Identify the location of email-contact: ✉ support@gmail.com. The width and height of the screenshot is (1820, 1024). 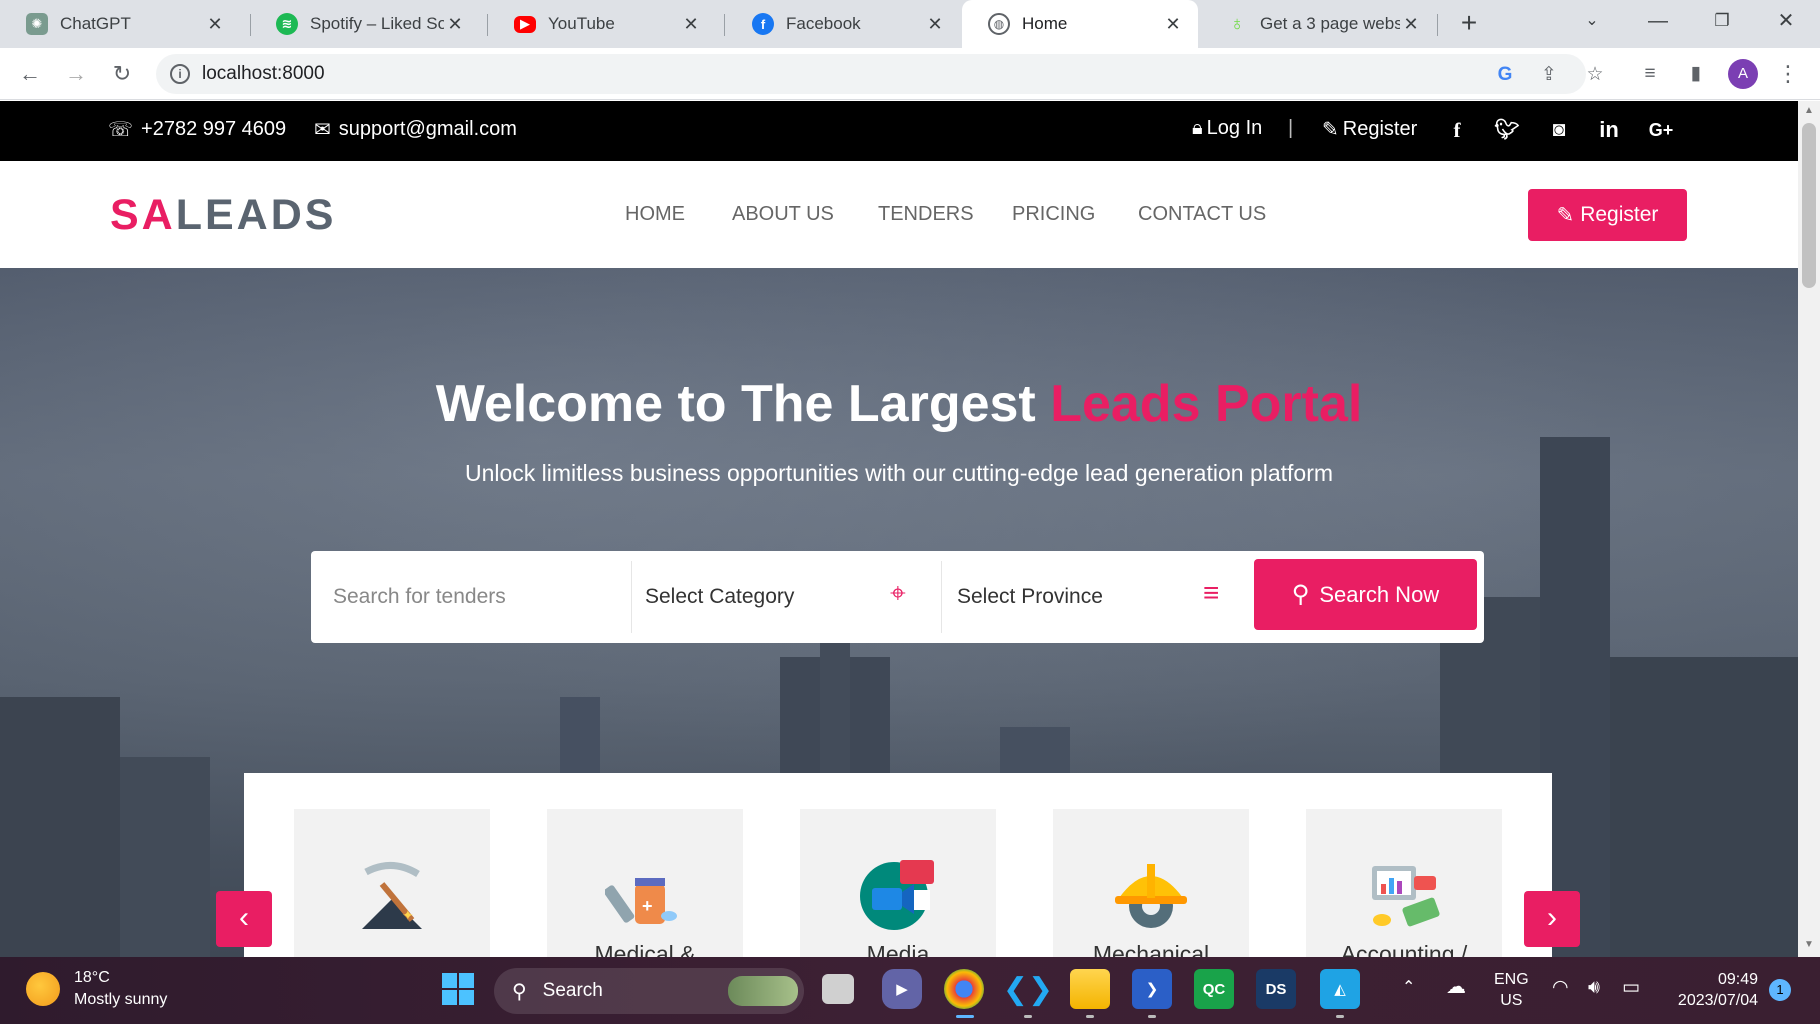
(415, 129).